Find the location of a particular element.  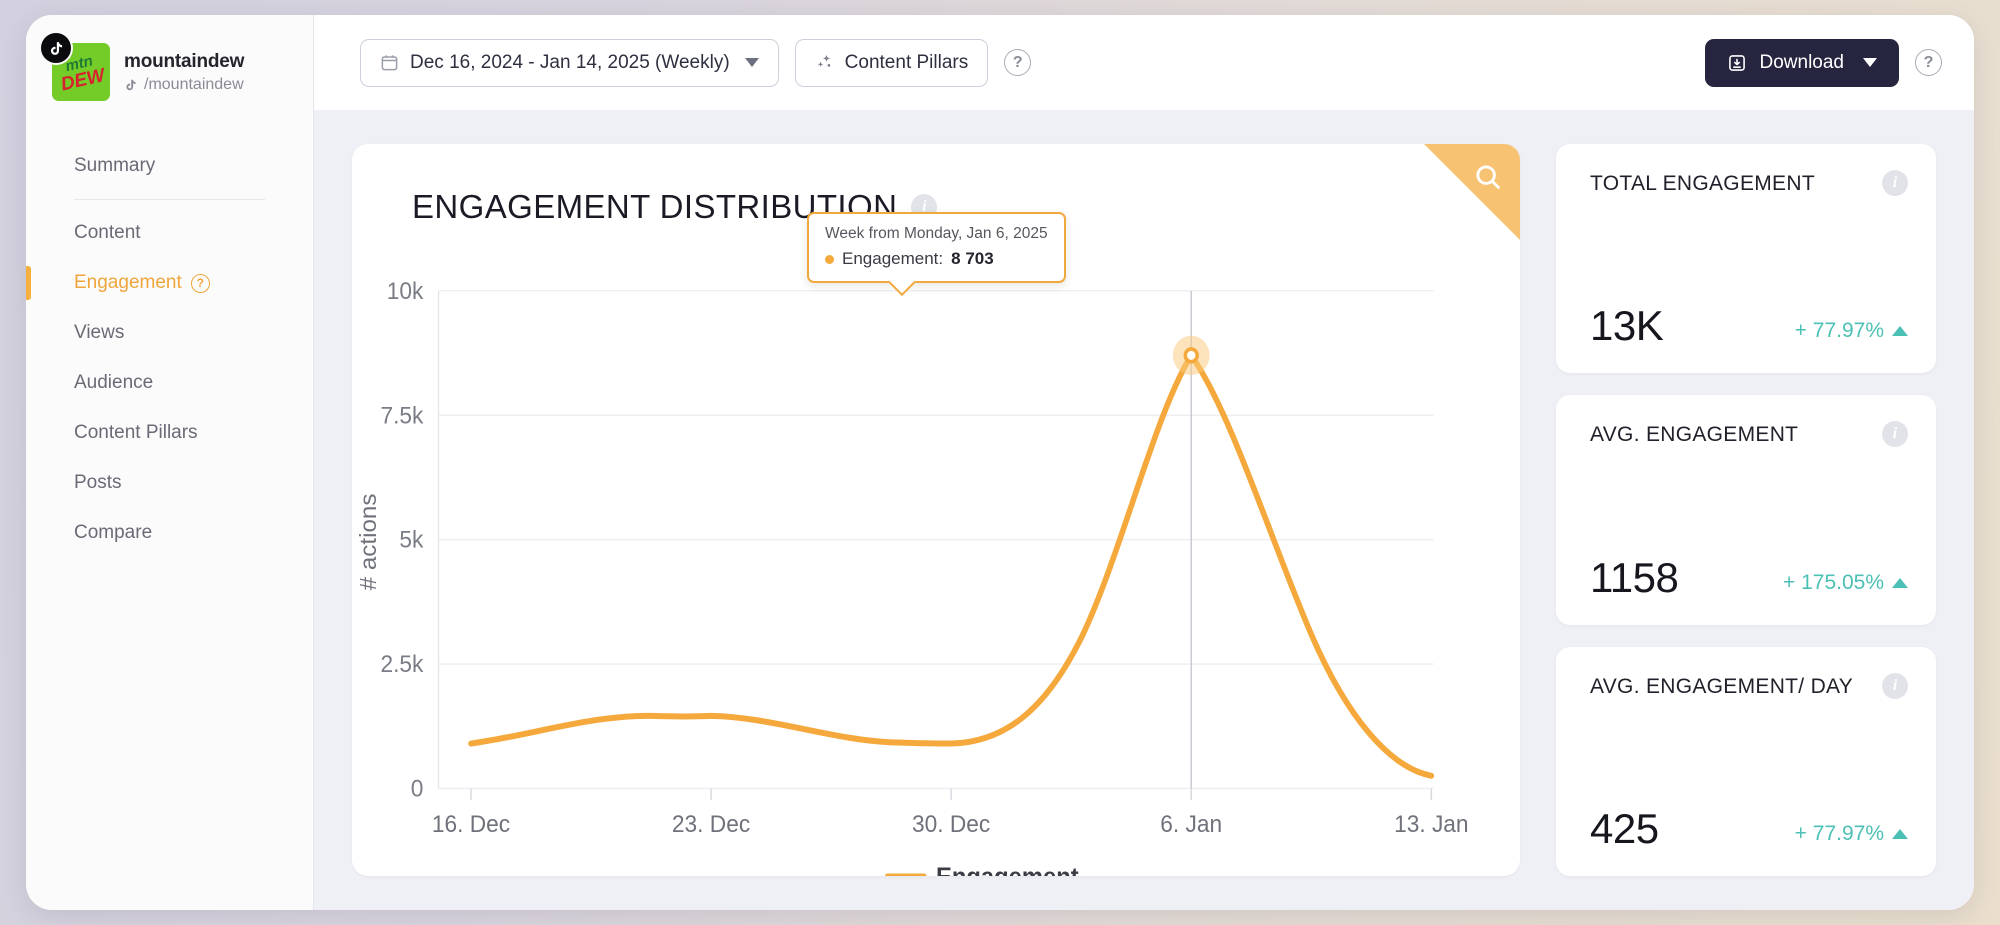

date-range-selector: Dec 16, 2024 - Jan 14, 2025 (Weekly) is located at coordinates (569, 62).